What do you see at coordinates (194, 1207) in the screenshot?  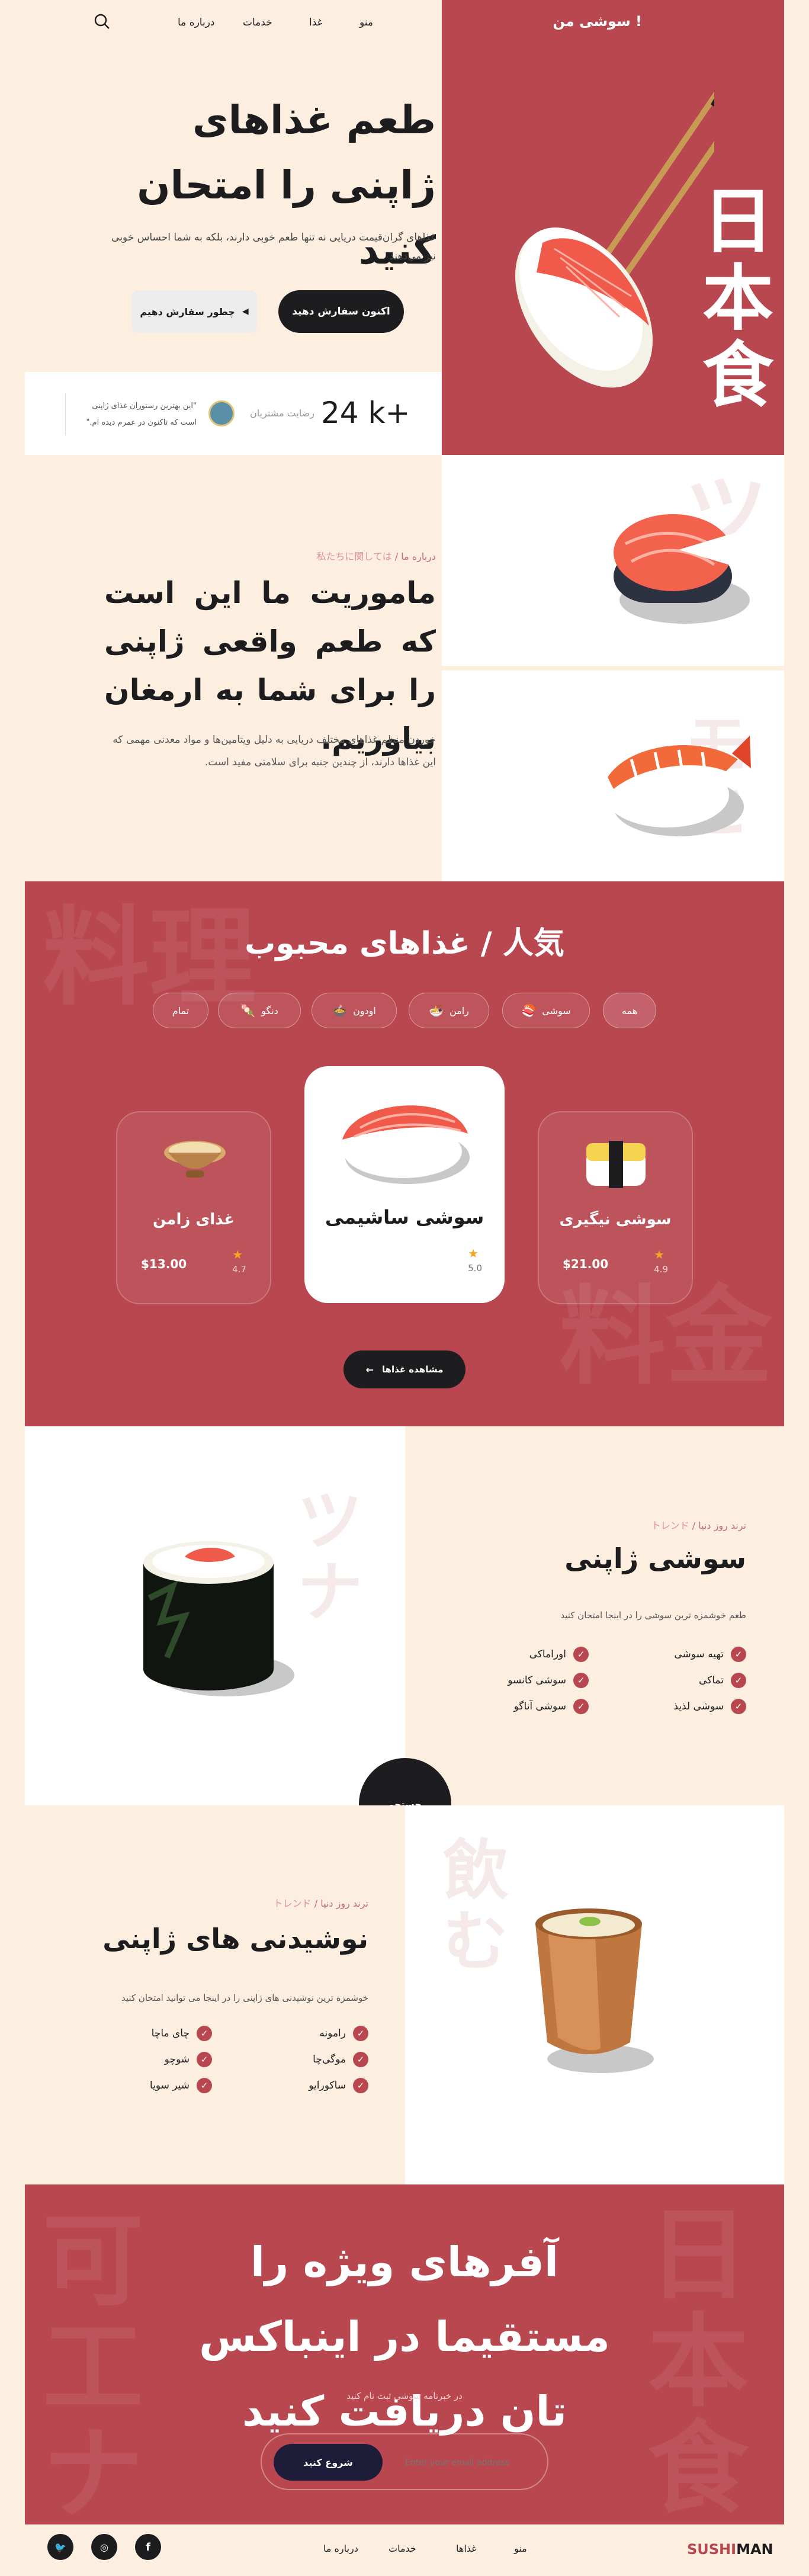 I see `food-card-ramen: غذای زامن $13.00 ★ 4.7` at bounding box center [194, 1207].